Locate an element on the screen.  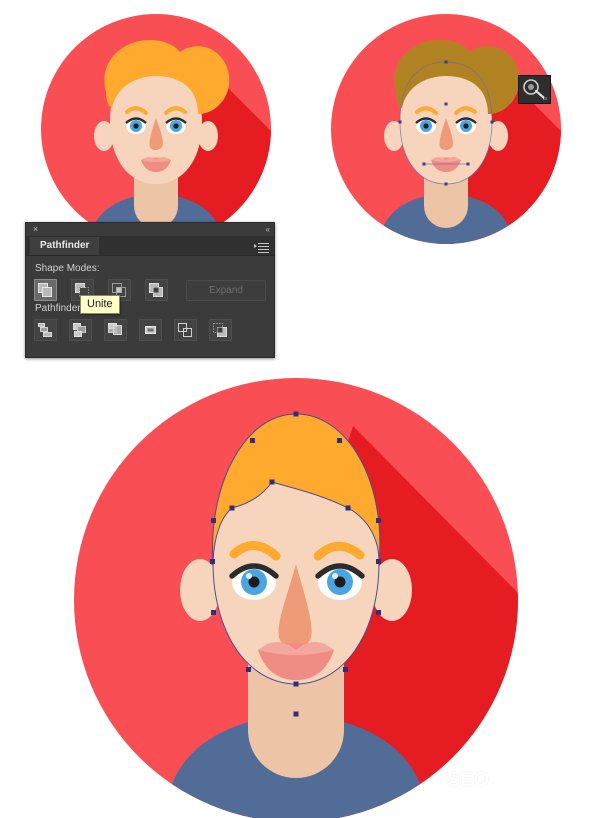
pathfinders-label: Pathfinders: is located at coordinates (62, 308).